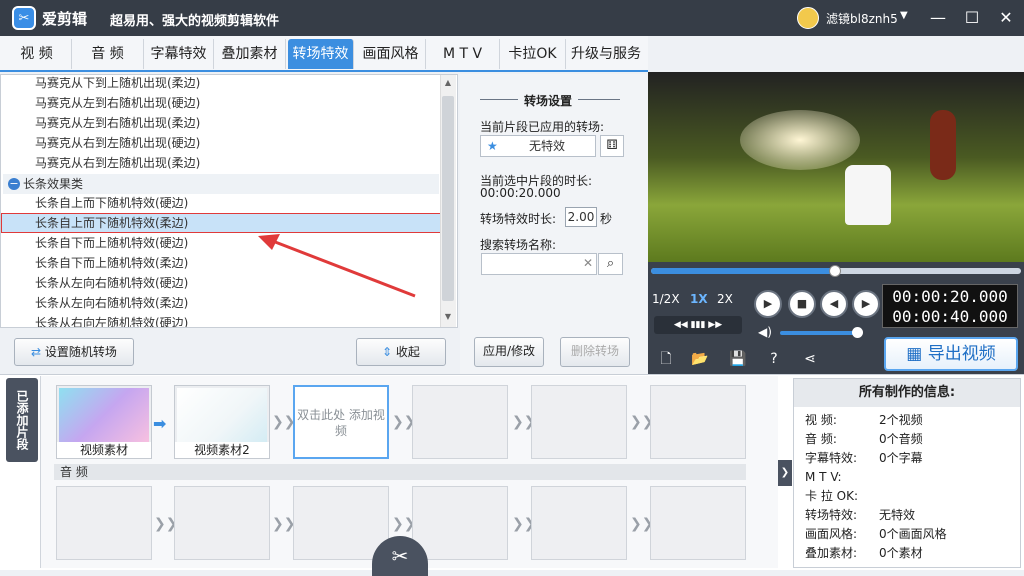  I want to click on collapse-button: ⇕ 收起, so click(401, 352).